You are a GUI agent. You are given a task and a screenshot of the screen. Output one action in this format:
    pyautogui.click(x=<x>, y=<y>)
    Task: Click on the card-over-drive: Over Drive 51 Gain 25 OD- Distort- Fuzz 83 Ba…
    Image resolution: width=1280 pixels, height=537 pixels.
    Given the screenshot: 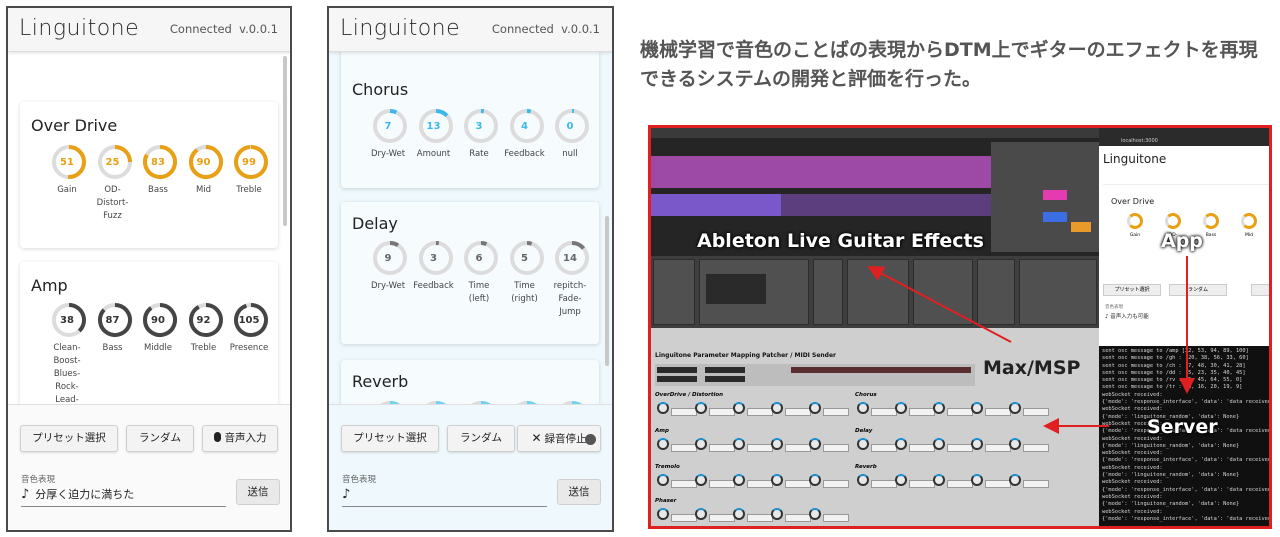 What is the action you would take?
    pyautogui.click(x=149, y=175)
    